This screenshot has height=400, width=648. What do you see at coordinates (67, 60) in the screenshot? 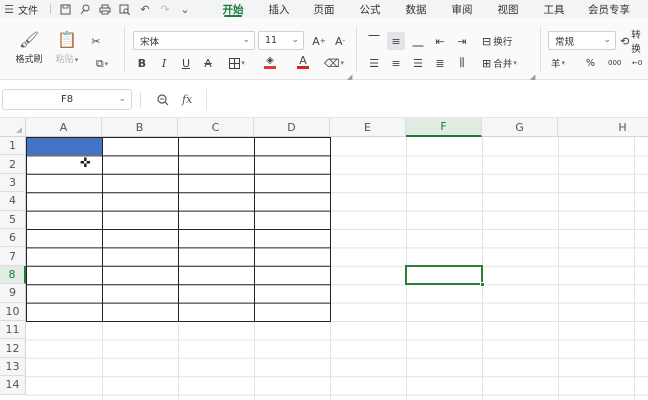
I see `paste-label: 粘贴▾` at bounding box center [67, 60].